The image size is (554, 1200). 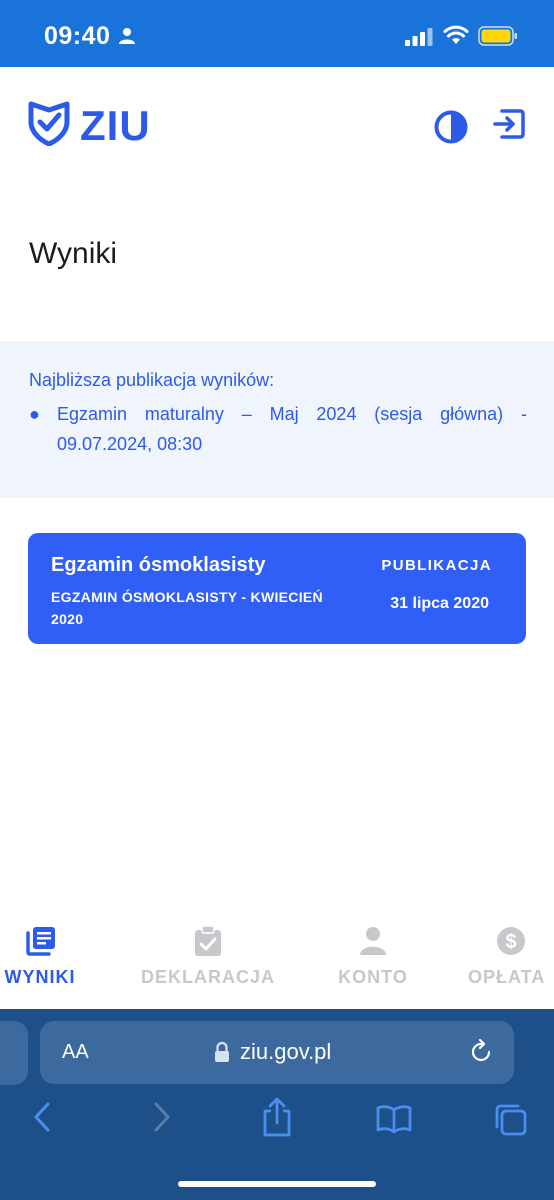 I want to click on tab-wyniki: WYNIKI, so click(x=40, y=956).